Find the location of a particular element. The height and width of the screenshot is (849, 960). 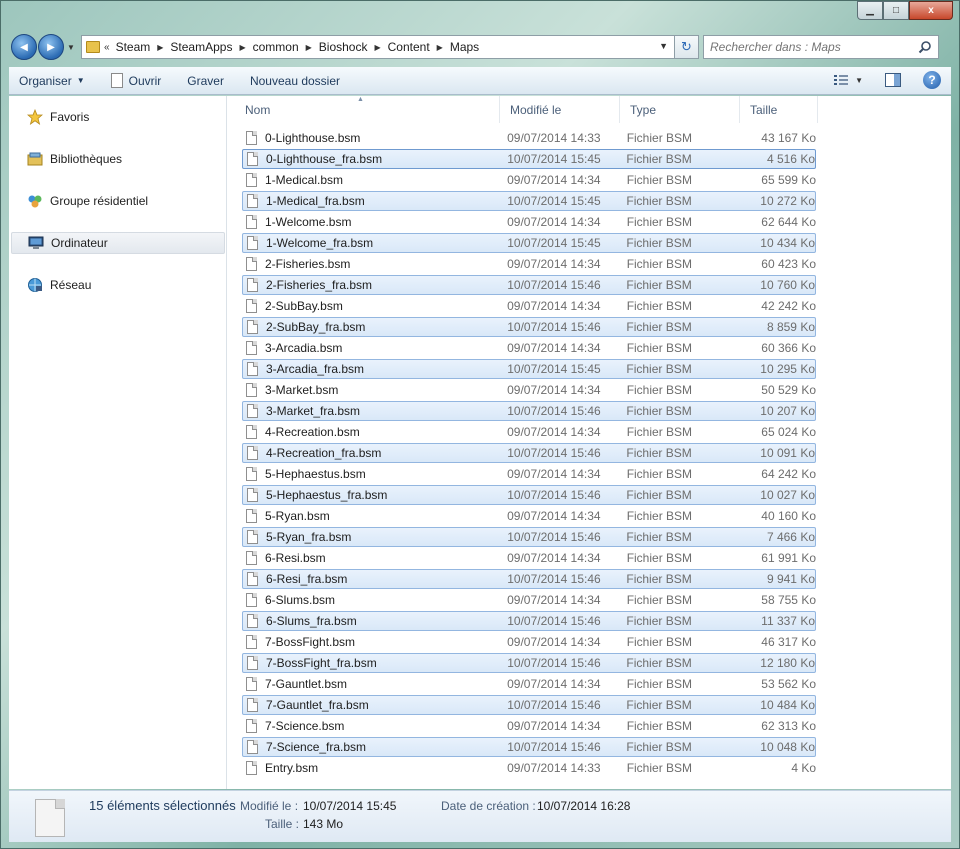

organize-button: Organiser ▼ is located at coordinates (52, 81).